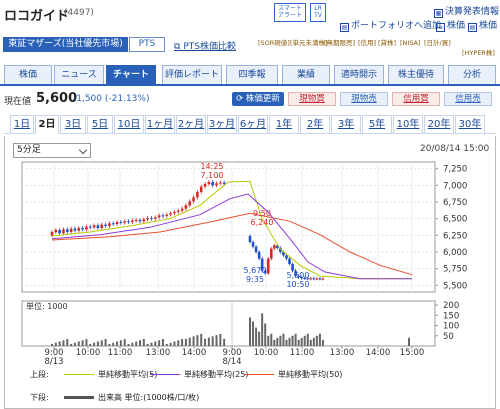 The image size is (500, 409). What do you see at coordinates (259, 374) in the screenshot?
I see `ma50-swatch` at bounding box center [259, 374].